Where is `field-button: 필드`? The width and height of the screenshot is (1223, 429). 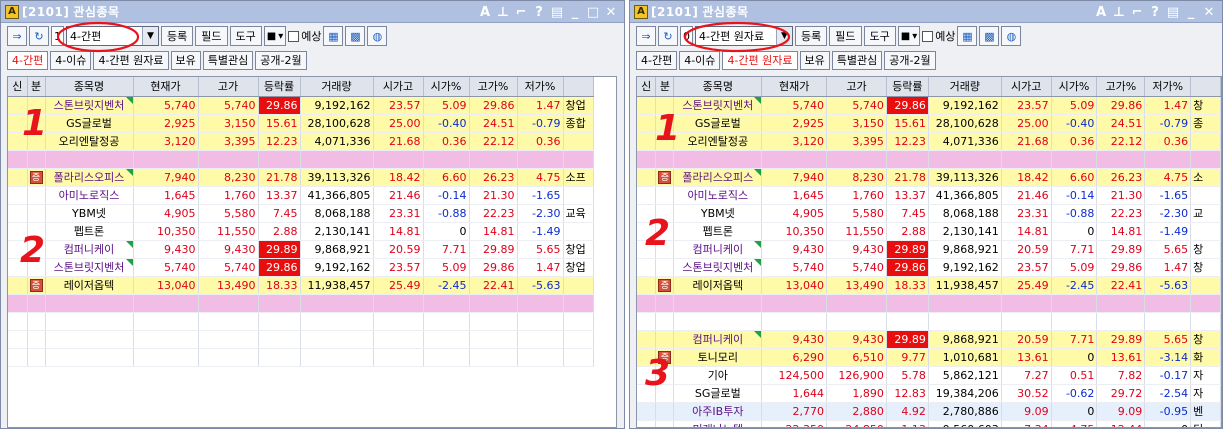
field-button: 필드 is located at coordinates (211, 36).